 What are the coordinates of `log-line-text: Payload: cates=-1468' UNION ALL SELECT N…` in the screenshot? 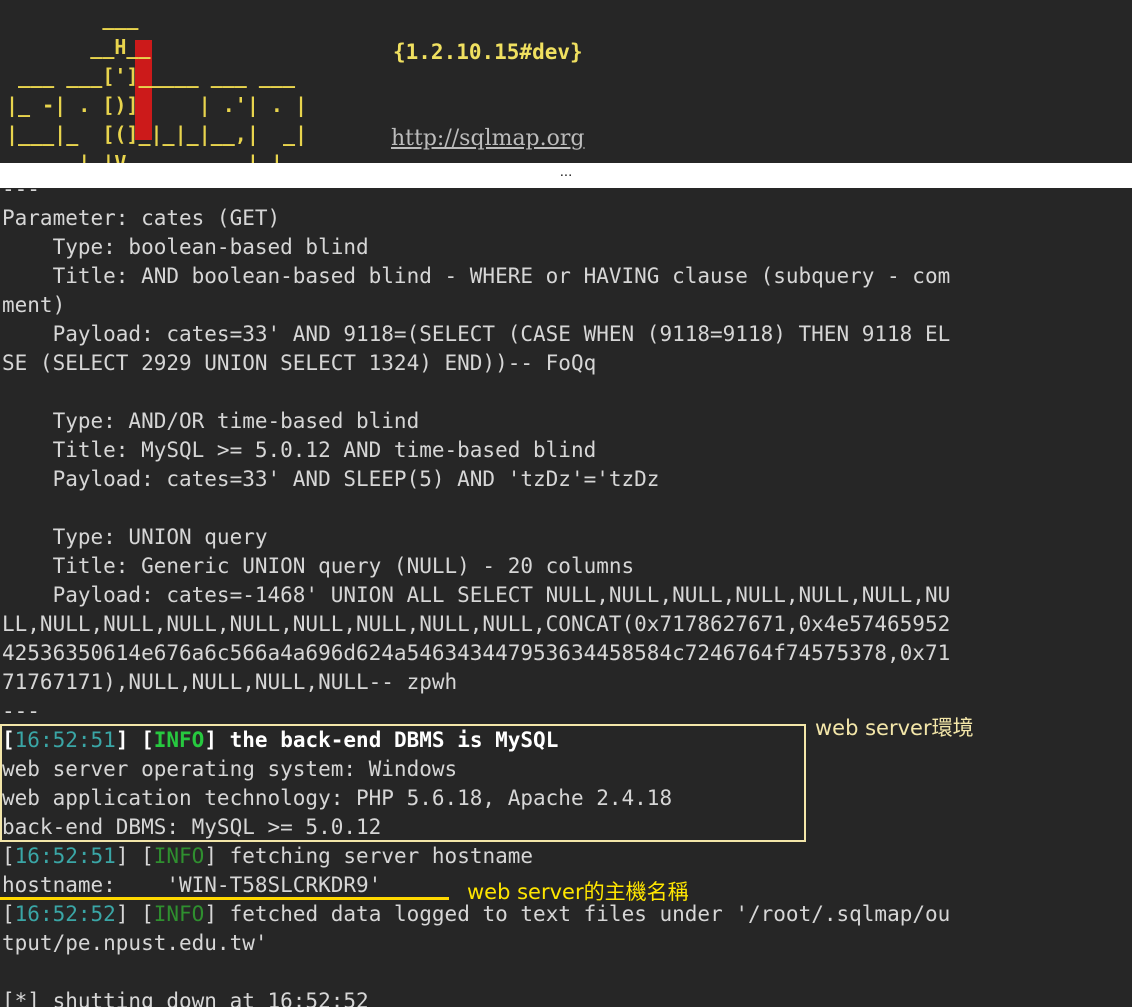 It's located at (476, 595).